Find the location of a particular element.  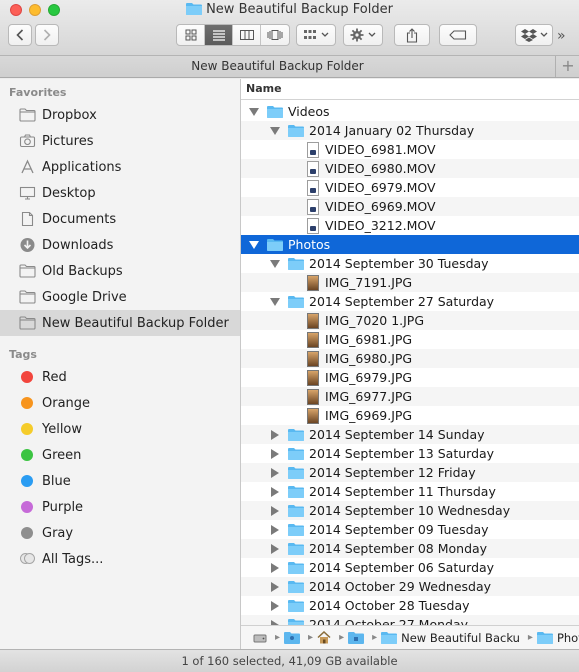

sidebar-item-desktop: Desktop is located at coordinates (120, 193).